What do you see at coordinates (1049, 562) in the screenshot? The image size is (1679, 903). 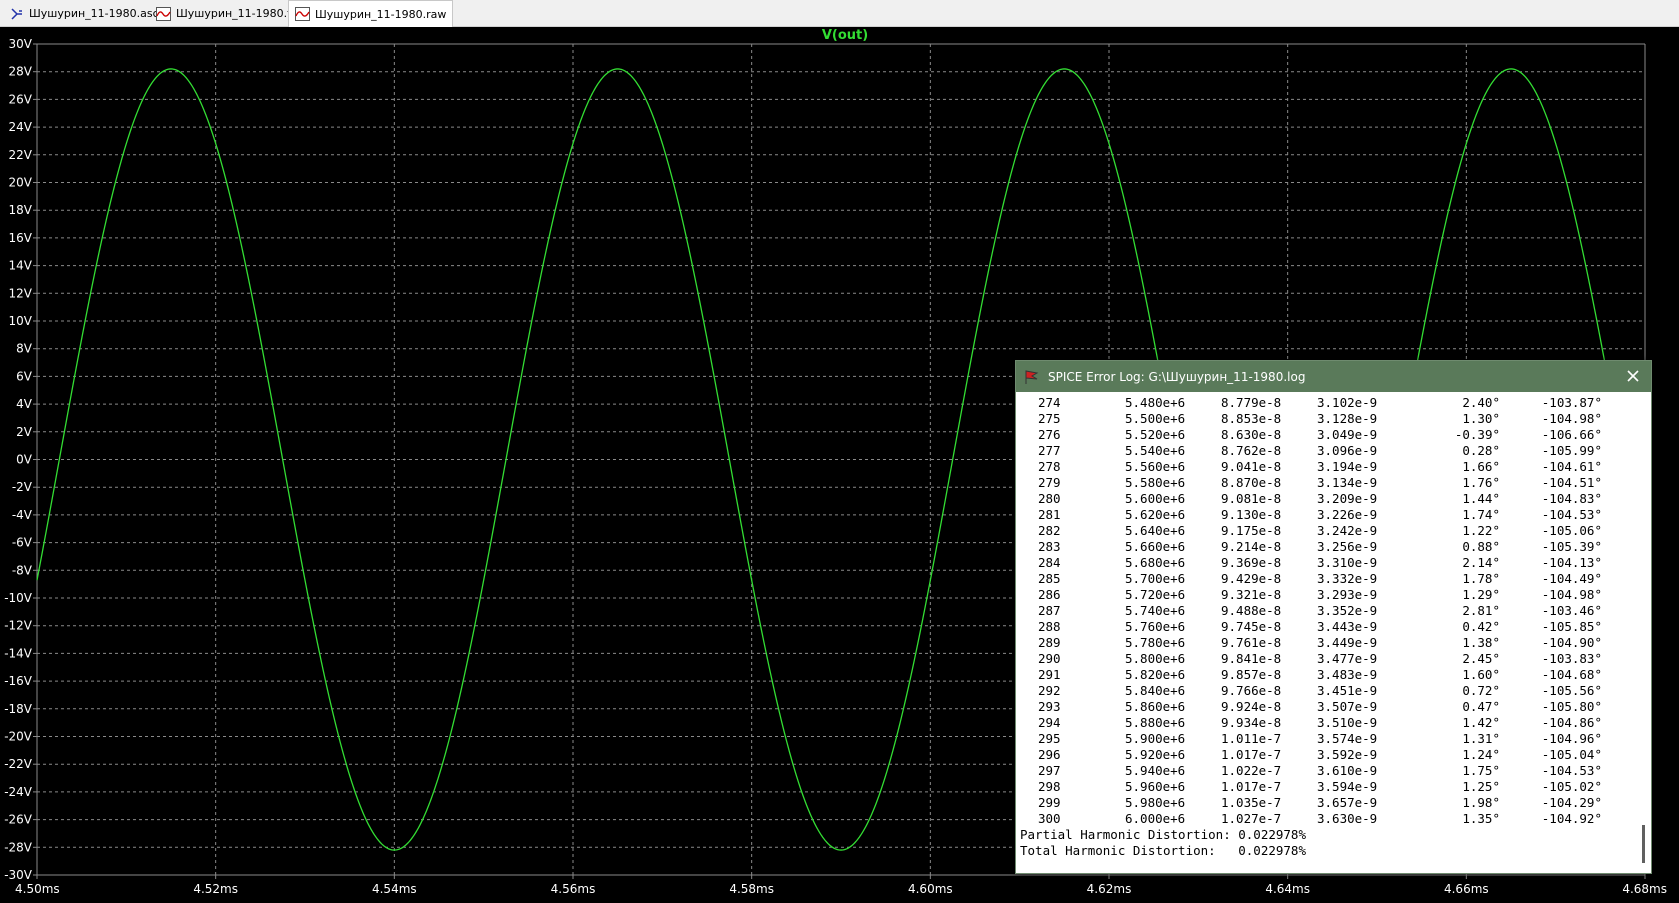 I see `harmonic-index-cell: 284` at bounding box center [1049, 562].